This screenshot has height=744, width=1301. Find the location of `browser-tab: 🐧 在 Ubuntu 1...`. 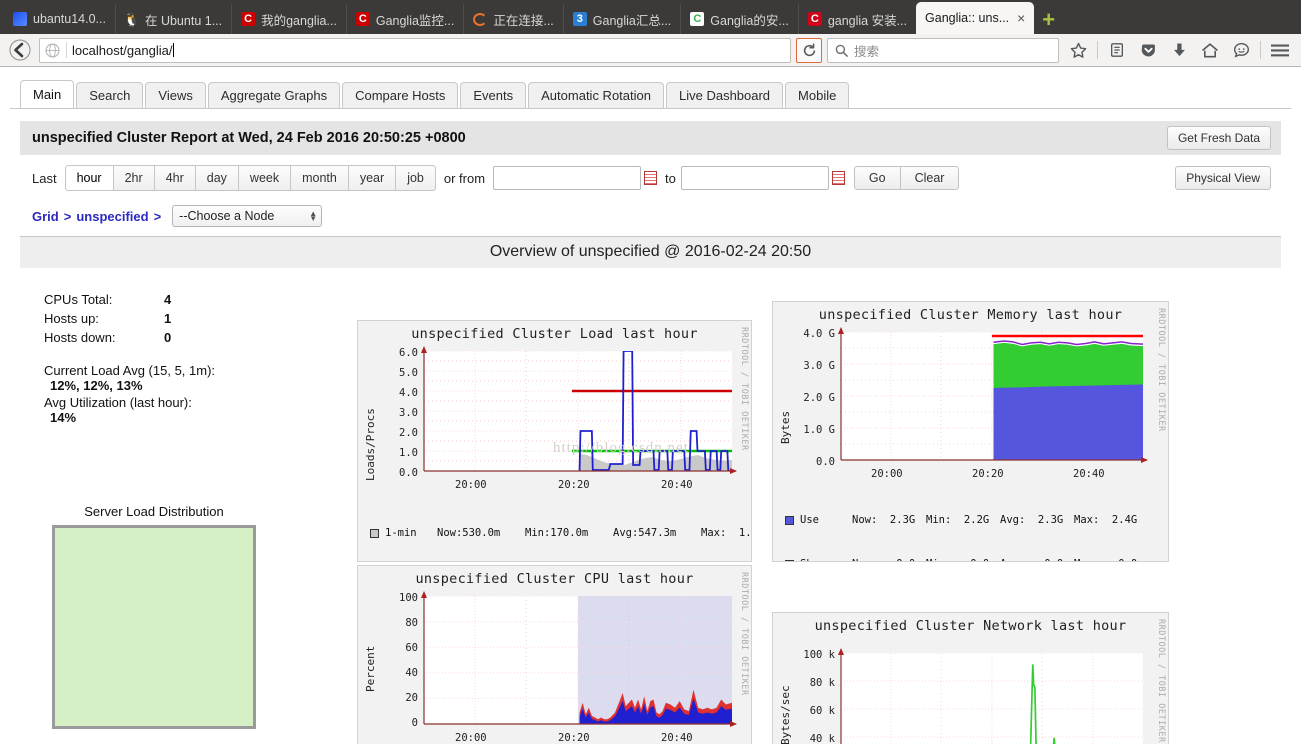

browser-tab: 🐧 在 Ubuntu 1... is located at coordinates (172, 19).